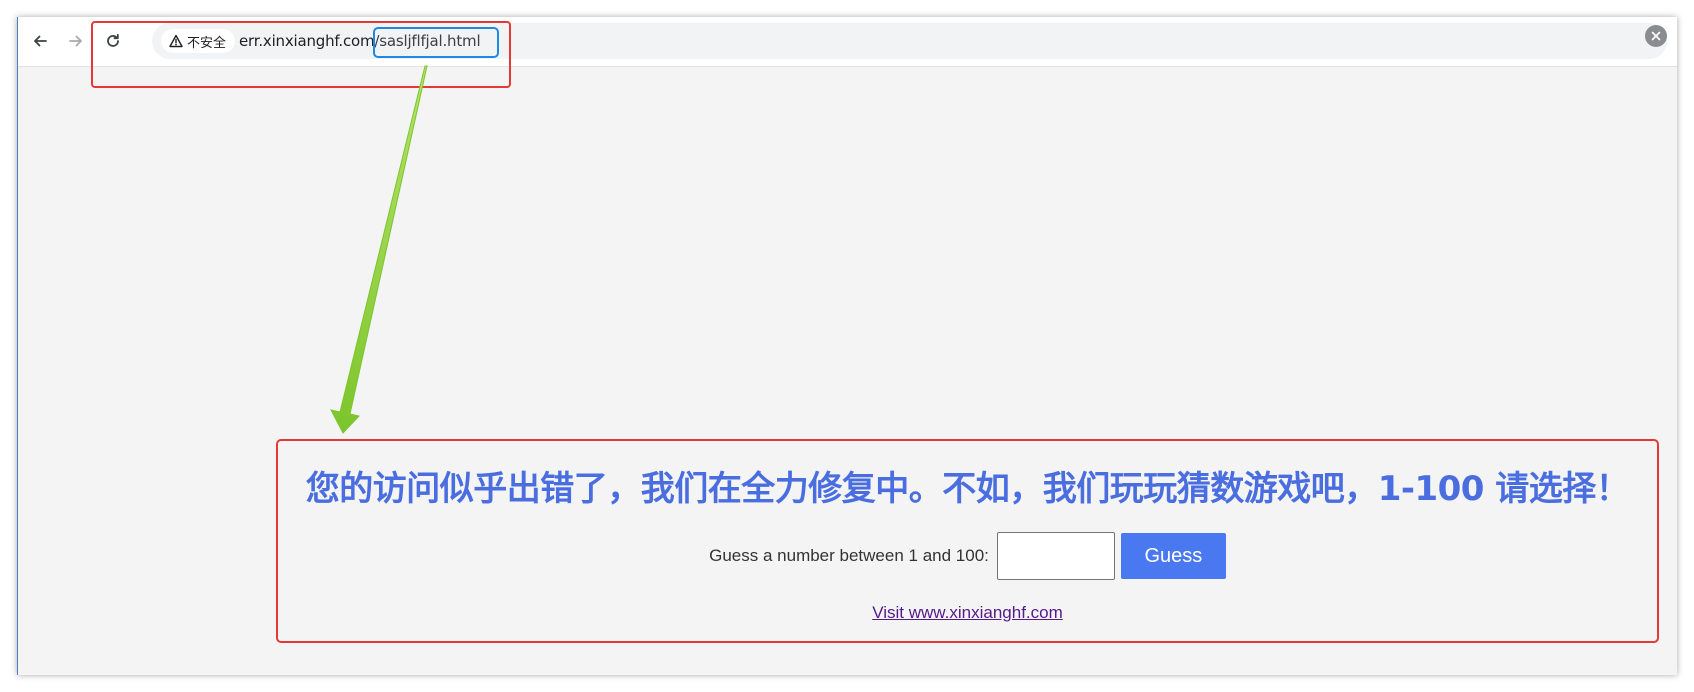  I want to click on clear-url-button, so click(1656, 36).